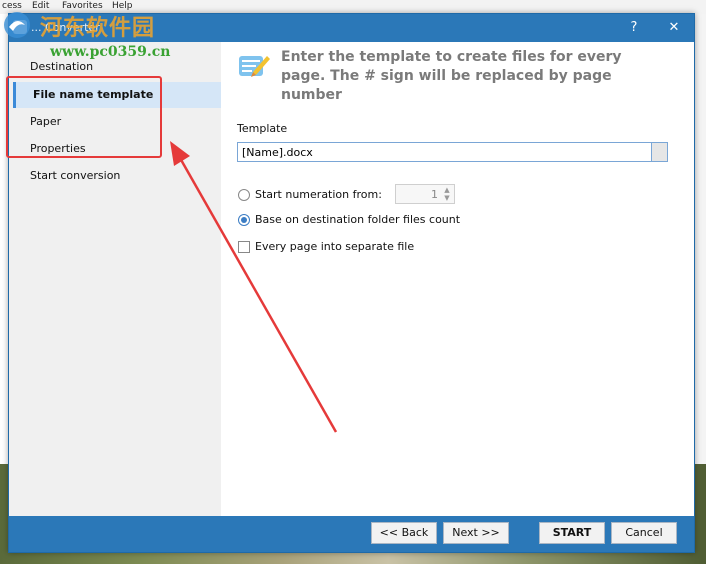 This screenshot has width=706, height=564. I want to click on template-input, so click(444, 152).